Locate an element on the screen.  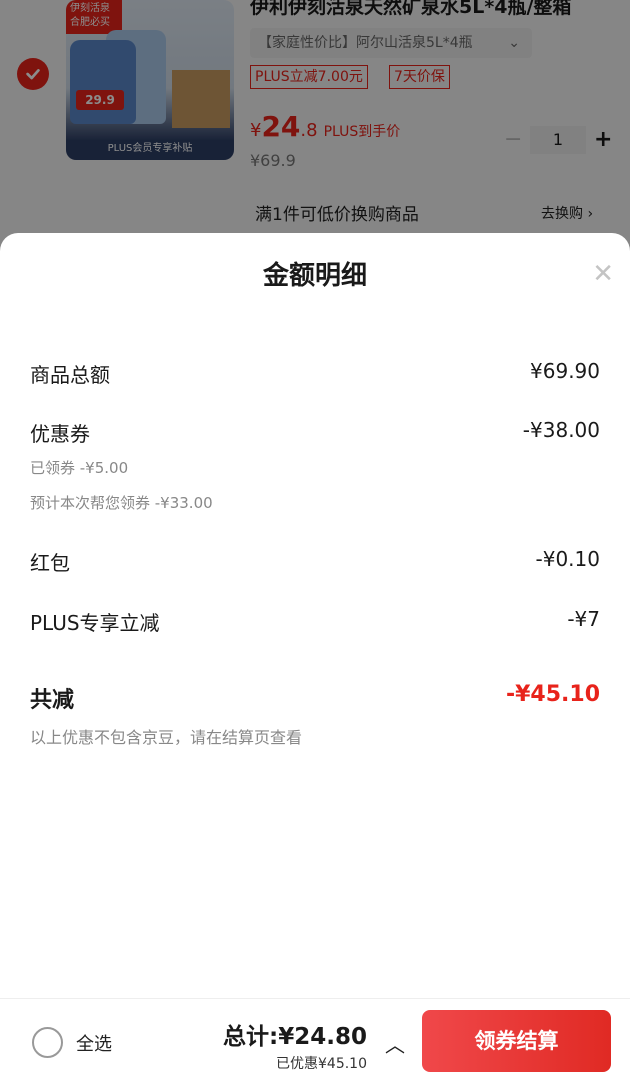
price-currency: ¥ is located at coordinates (256, 130).